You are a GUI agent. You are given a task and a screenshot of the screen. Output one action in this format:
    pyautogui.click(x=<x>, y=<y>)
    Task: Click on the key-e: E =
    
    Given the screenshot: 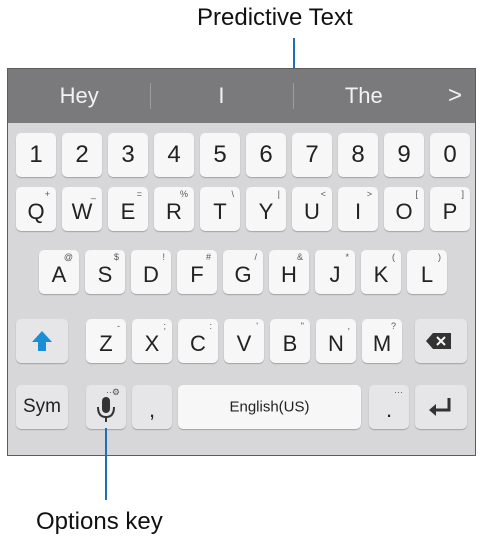 What is the action you would take?
    pyautogui.click(x=128, y=209)
    